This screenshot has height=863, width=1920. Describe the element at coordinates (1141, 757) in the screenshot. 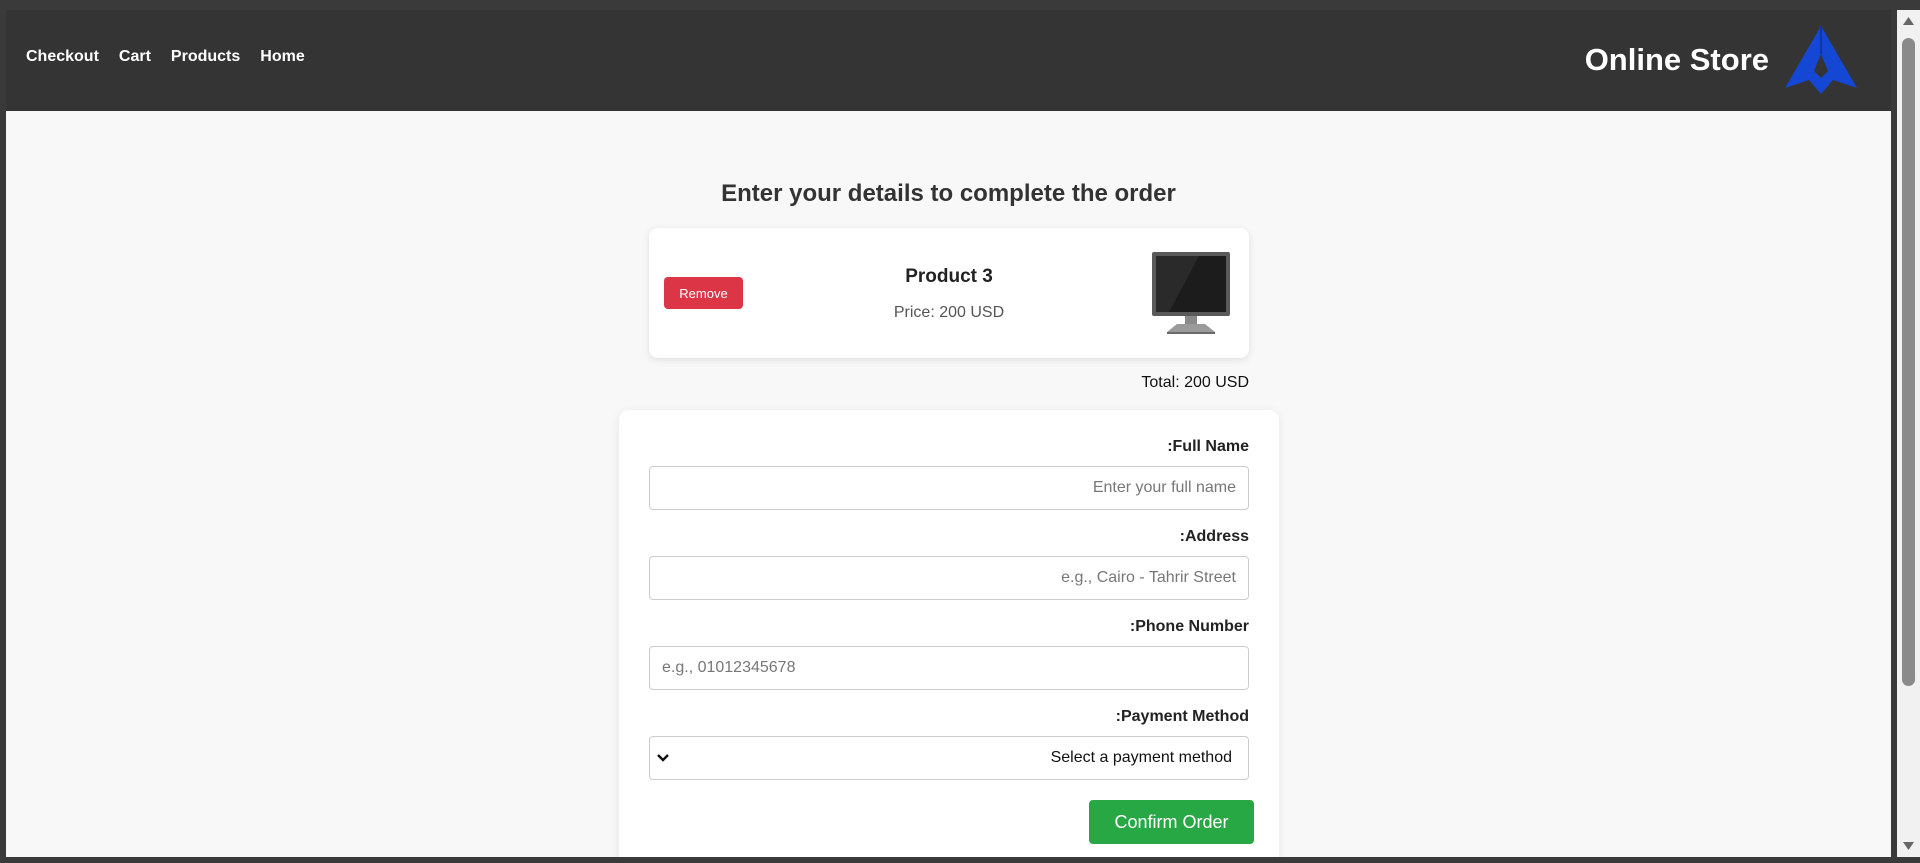

I see `payment-method-value: Select a payment method` at that location.